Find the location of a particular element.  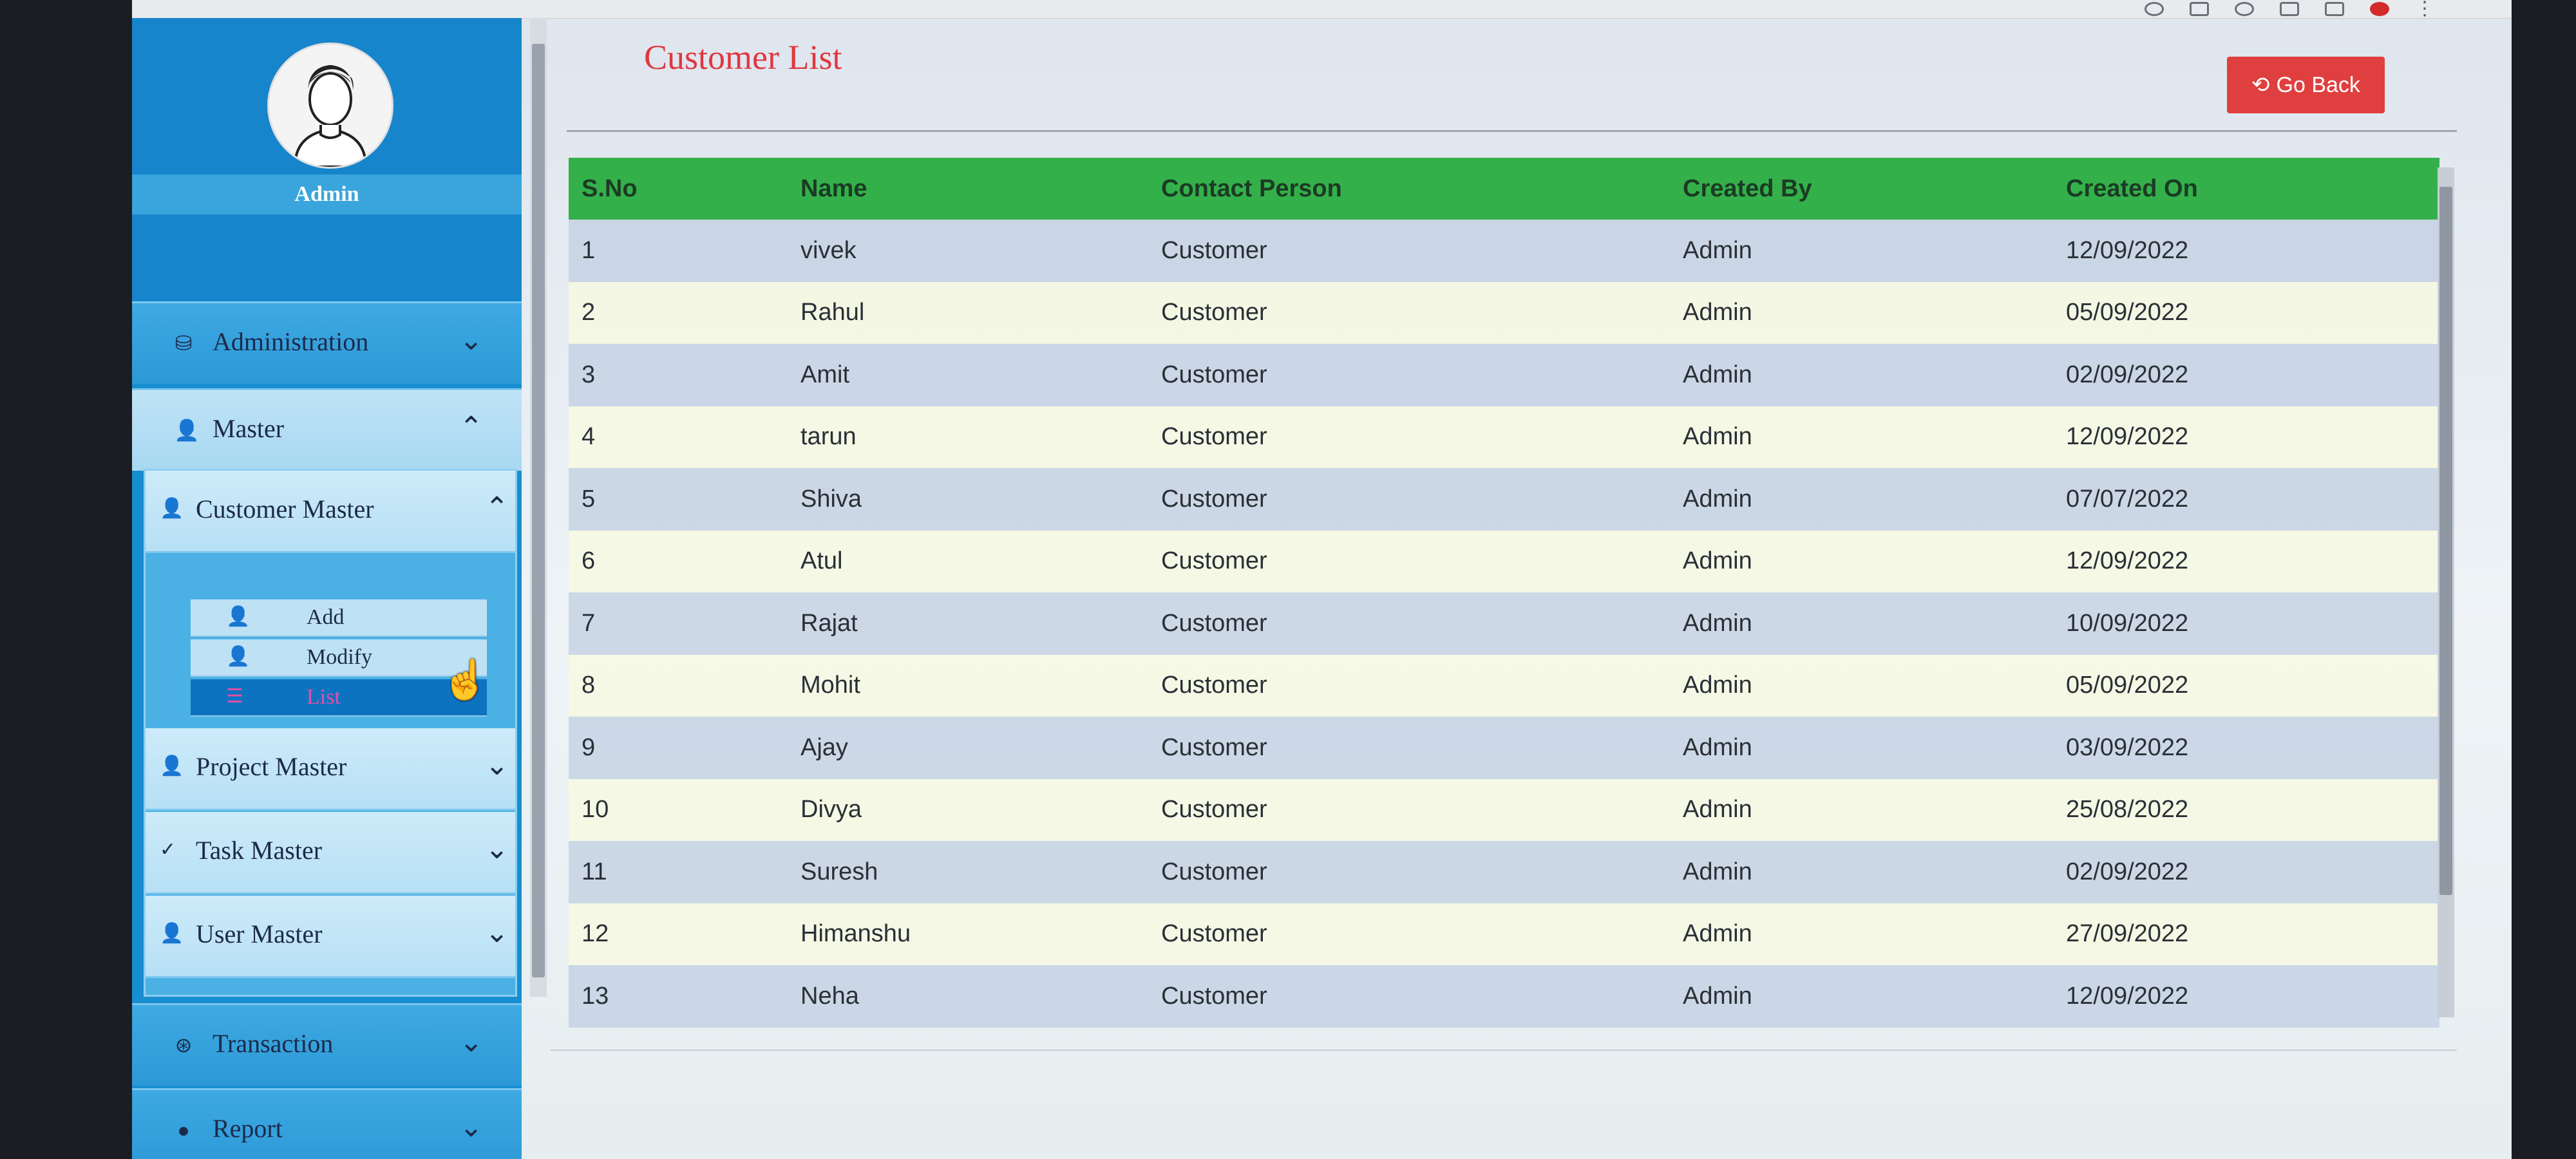

nav-master: 👤 Master ⌃ is located at coordinates (327, 429).